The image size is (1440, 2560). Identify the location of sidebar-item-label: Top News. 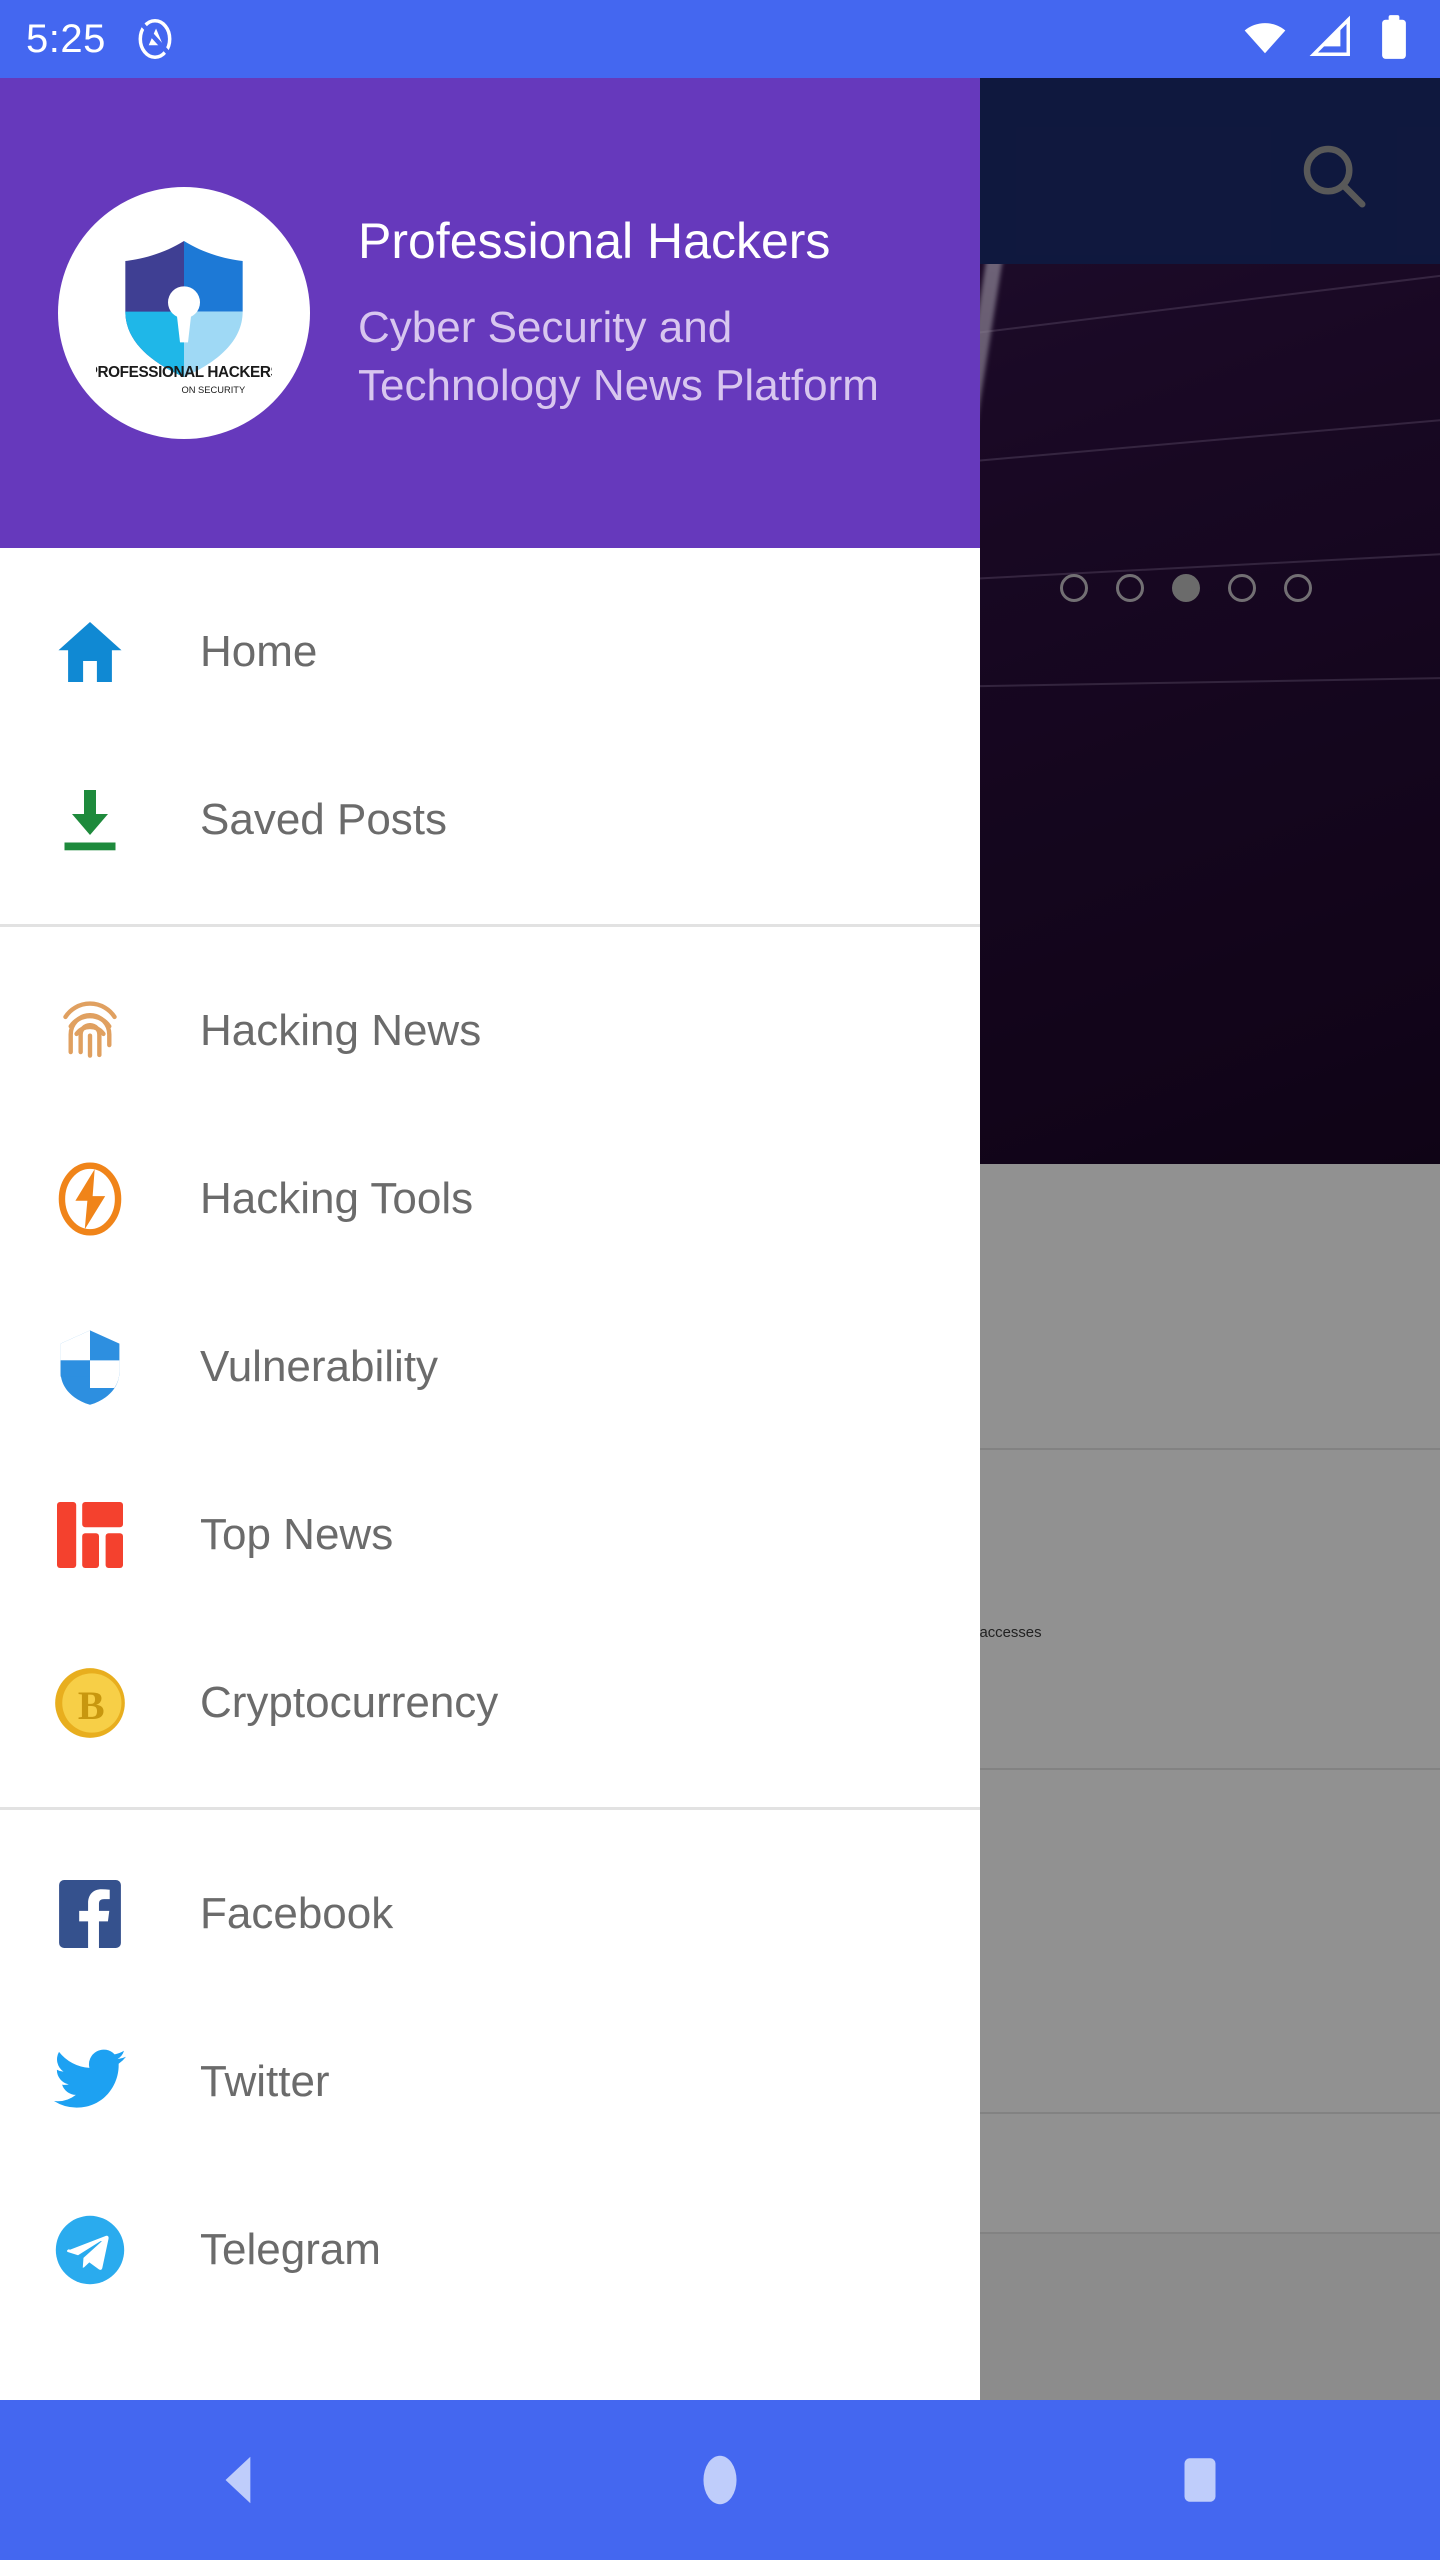
(297, 1534).